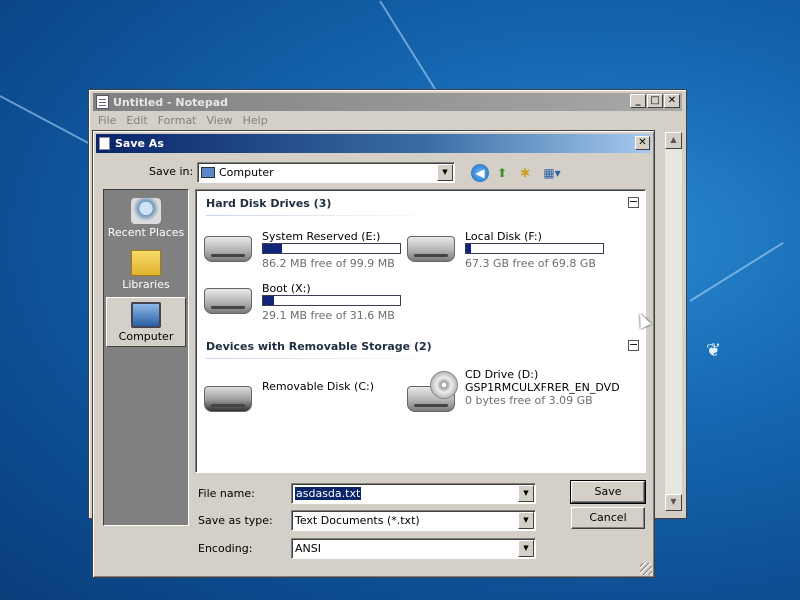 This screenshot has width=800, height=600. What do you see at coordinates (673, 140) in the screenshot?
I see `scroll-up-icon: ▲` at bounding box center [673, 140].